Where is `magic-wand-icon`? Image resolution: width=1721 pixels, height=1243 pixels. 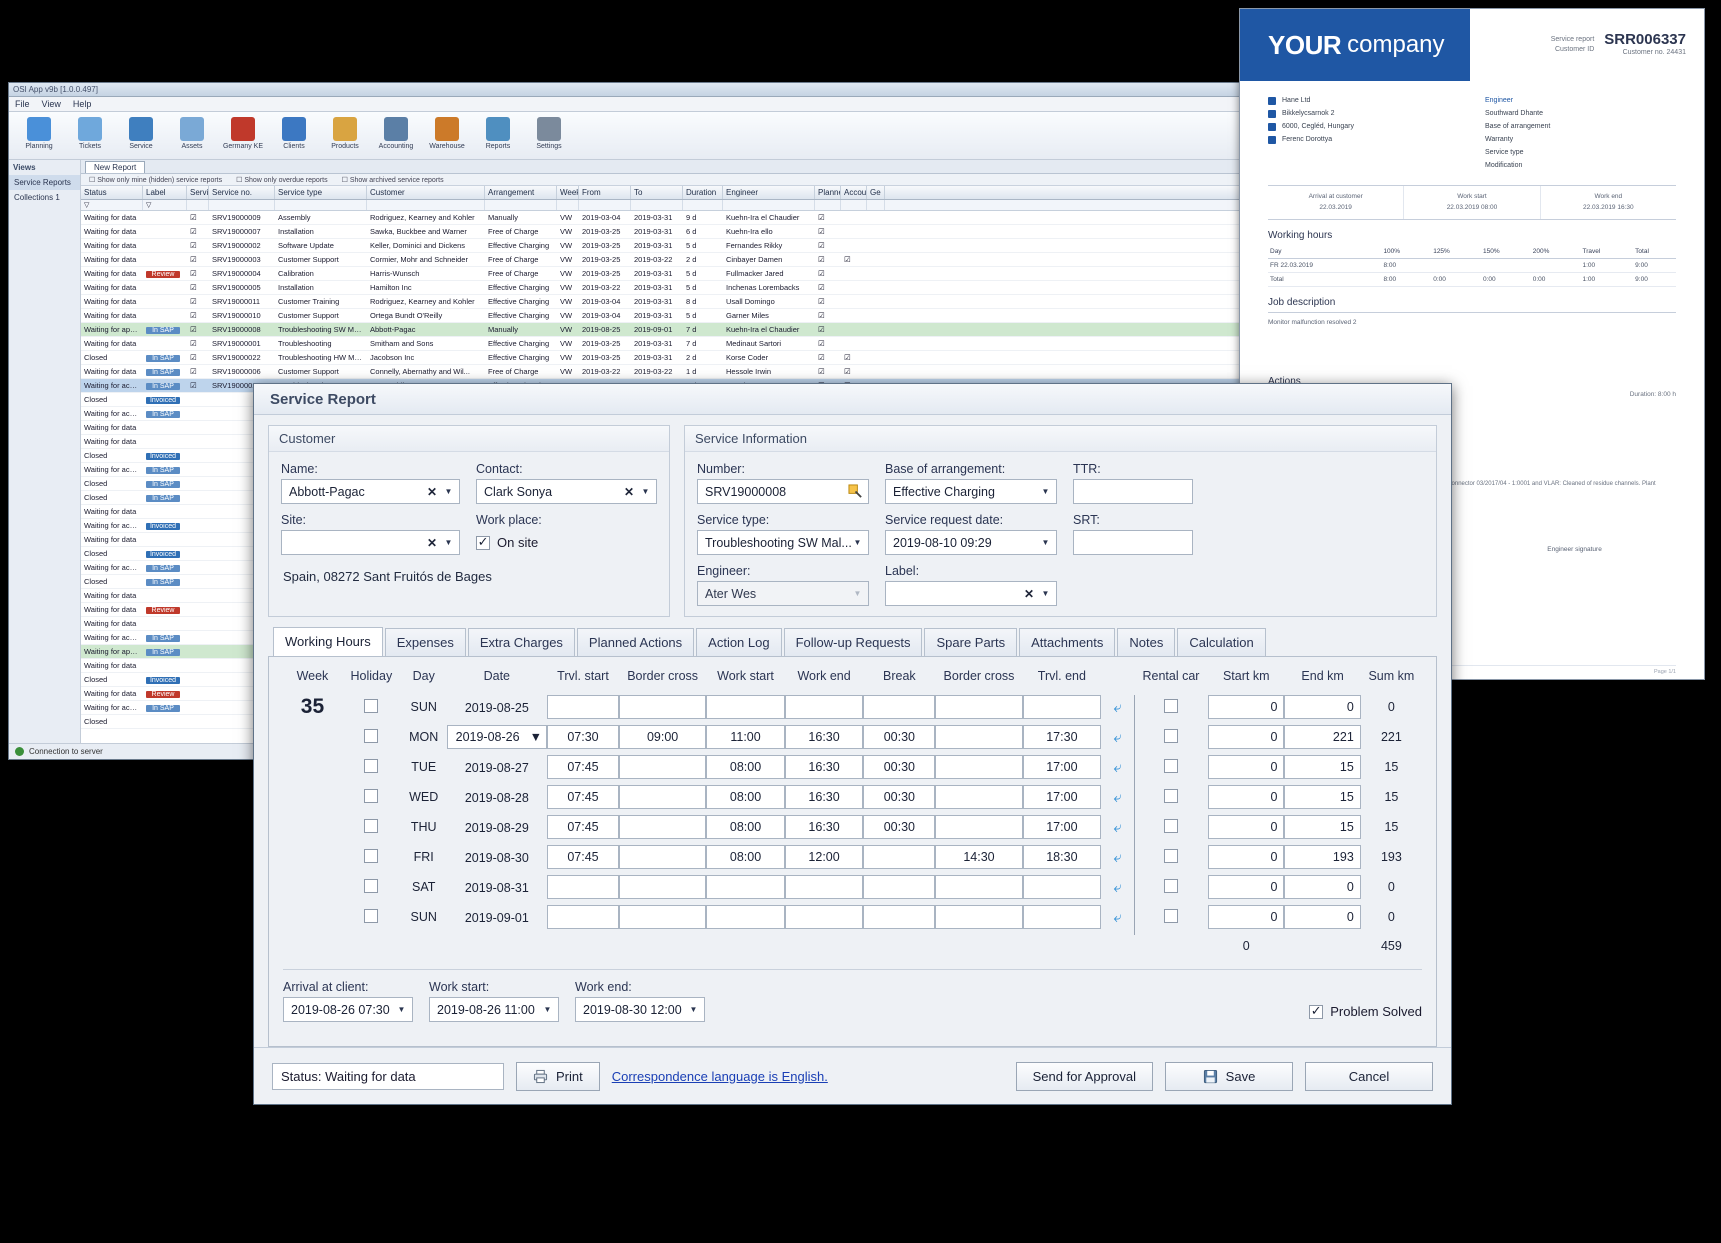 magic-wand-icon is located at coordinates (855, 491).